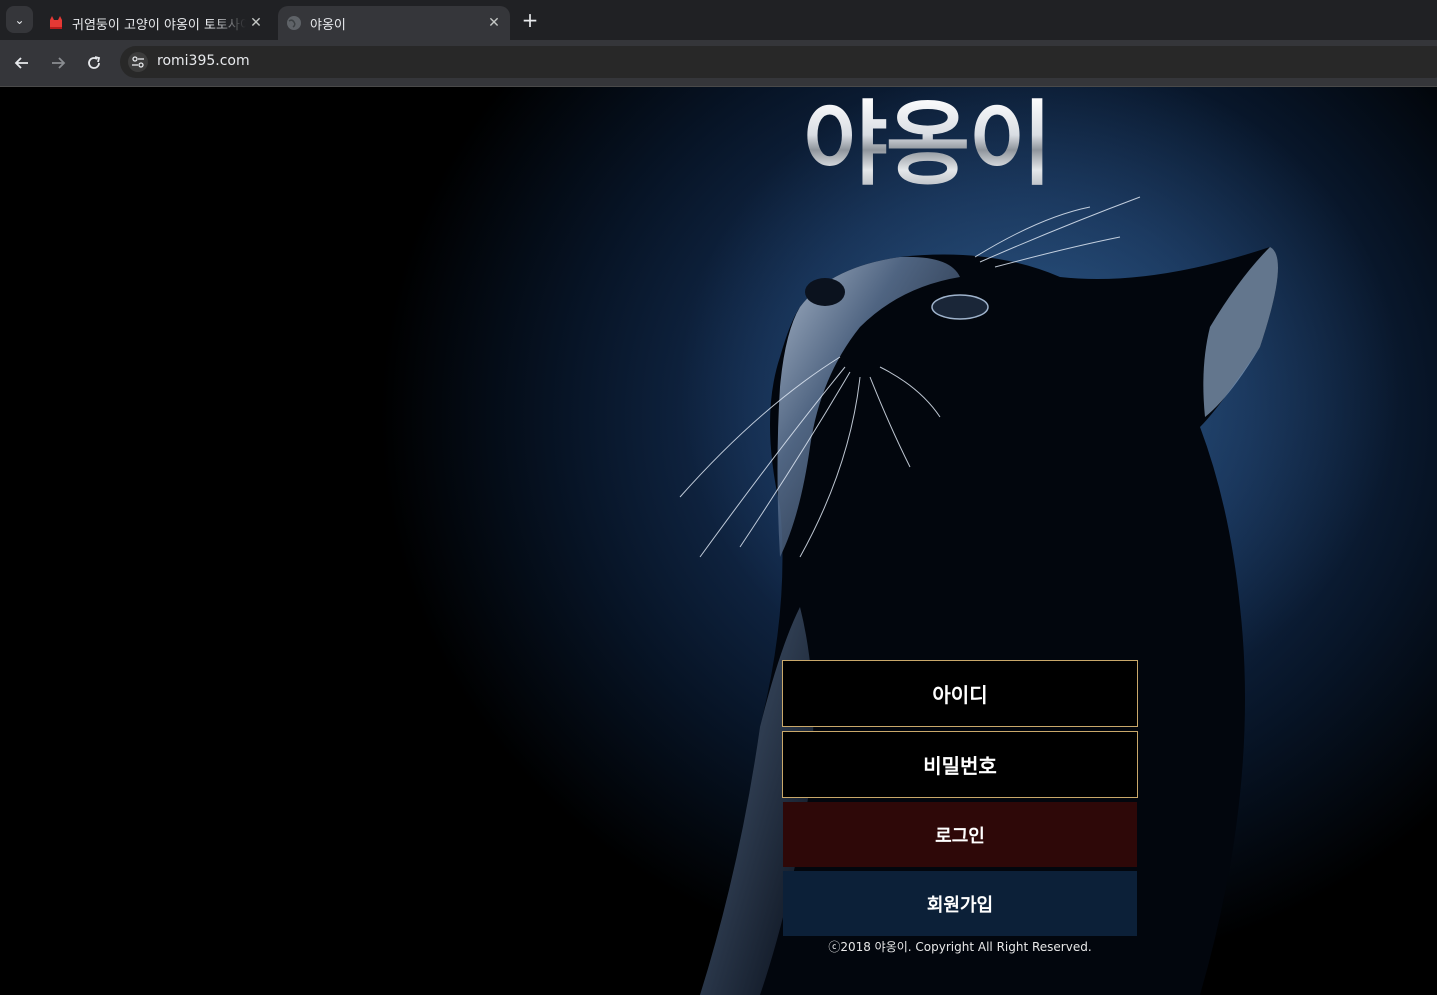  What do you see at coordinates (530, 20) in the screenshot?
I see `new-tab-button: +` at bounding box center [530, 20].